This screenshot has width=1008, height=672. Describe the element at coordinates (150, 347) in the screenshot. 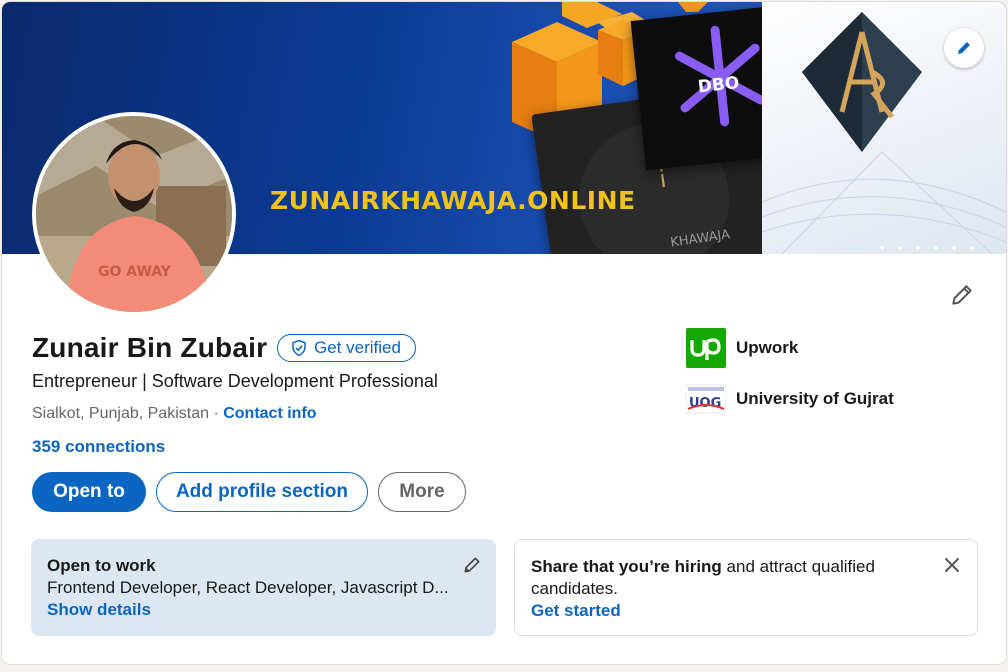

I see `profile-name: Zunair Bin Zubair` at that location.